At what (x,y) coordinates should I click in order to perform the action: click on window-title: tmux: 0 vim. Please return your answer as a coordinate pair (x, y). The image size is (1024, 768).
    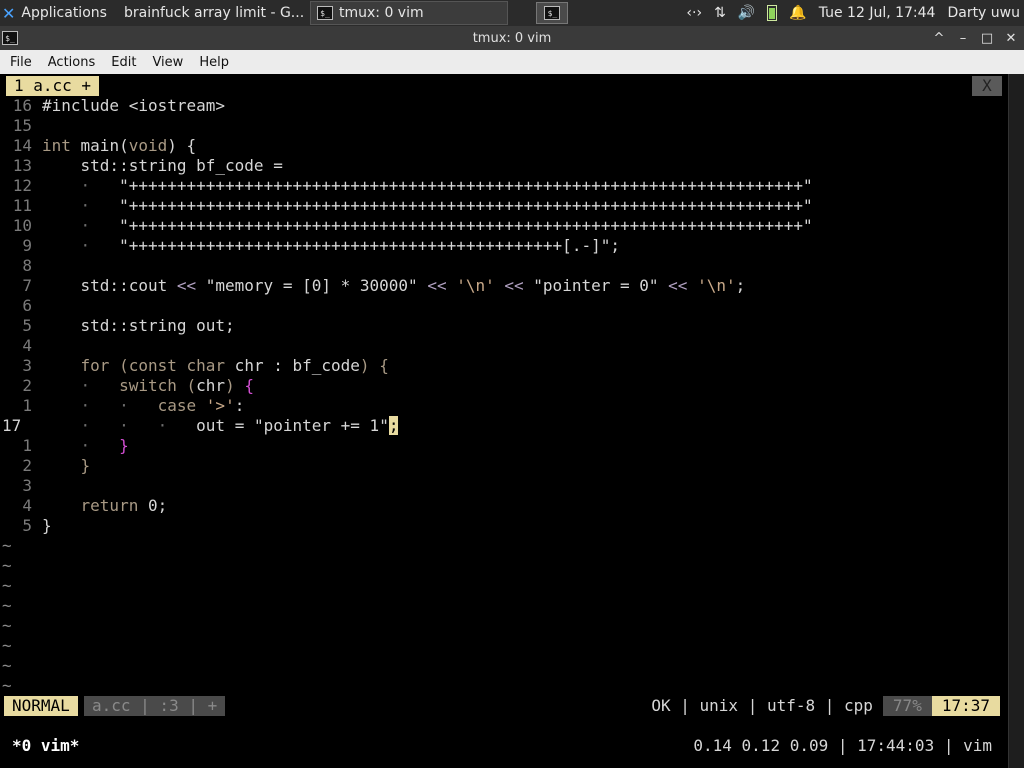
    Looking at the image, I should click on (512, 38).